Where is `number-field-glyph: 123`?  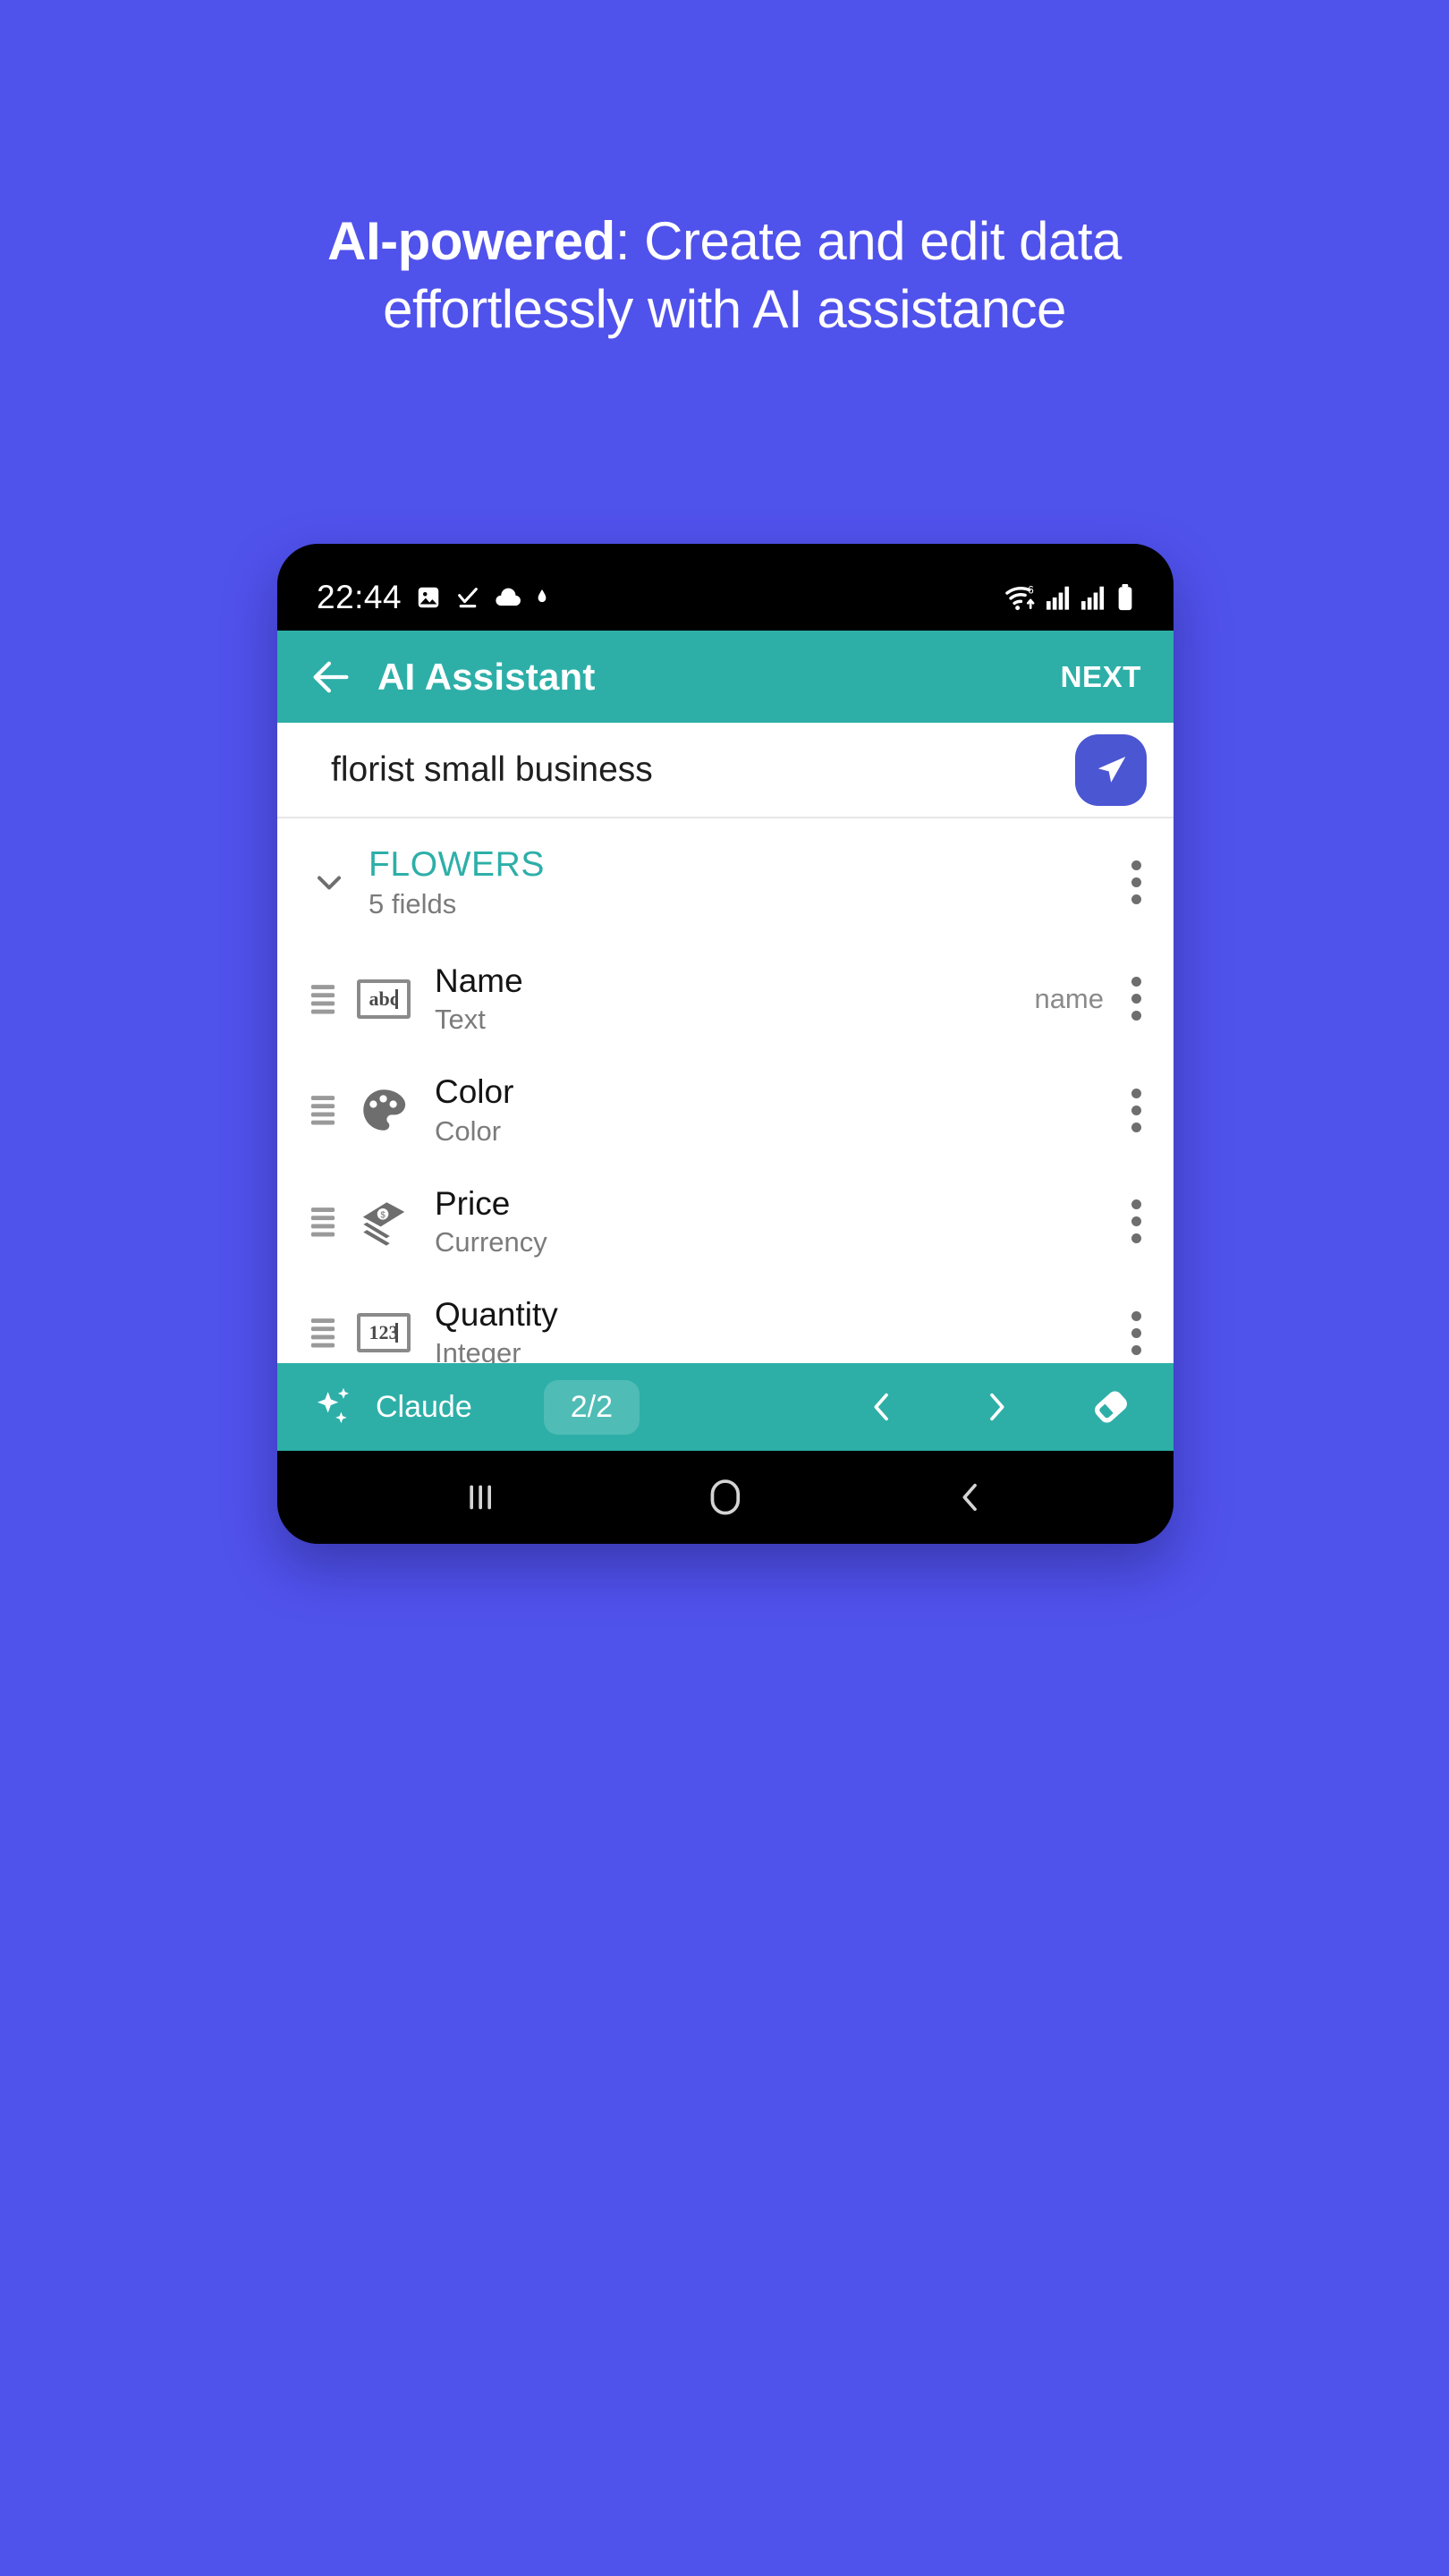
number-field-glyph: 123 is located at coordinates (384, 1332).